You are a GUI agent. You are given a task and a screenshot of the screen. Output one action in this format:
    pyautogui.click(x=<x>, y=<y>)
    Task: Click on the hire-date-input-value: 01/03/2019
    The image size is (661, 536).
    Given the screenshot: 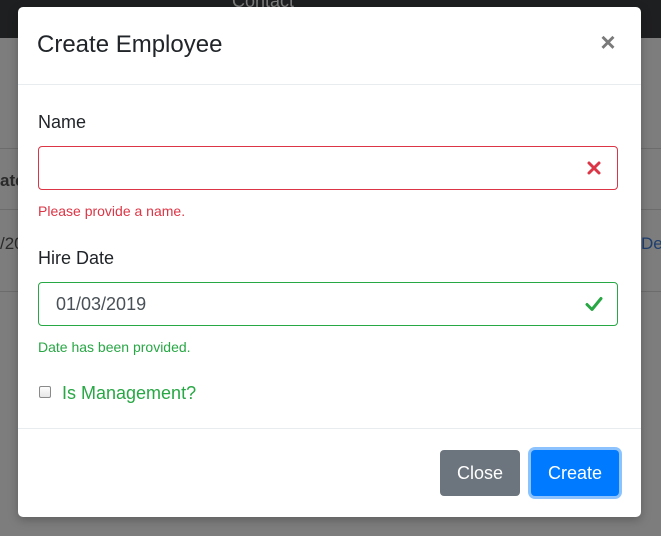 What is the action you would take?
    pyautogui.click(x=101, y=304)
    